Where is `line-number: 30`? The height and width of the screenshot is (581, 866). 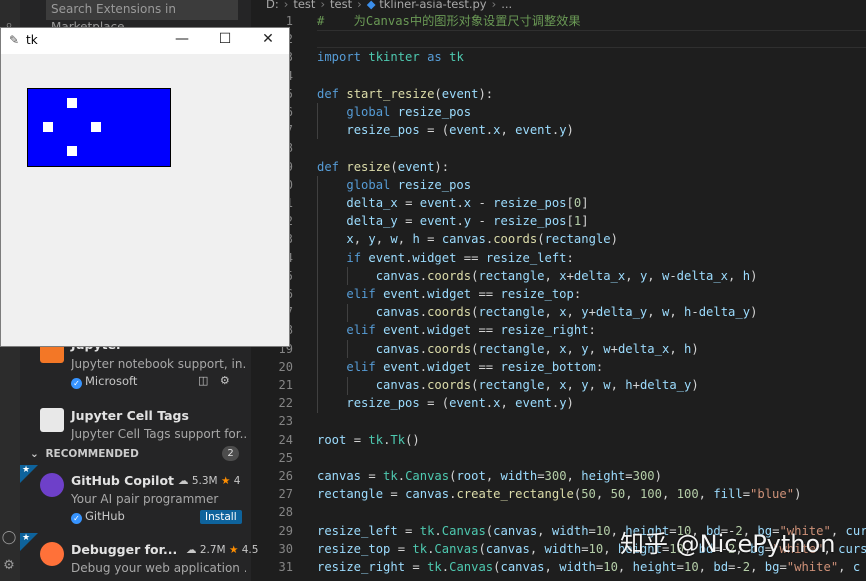 line-number: 30 is located at coordinates (285, 548).